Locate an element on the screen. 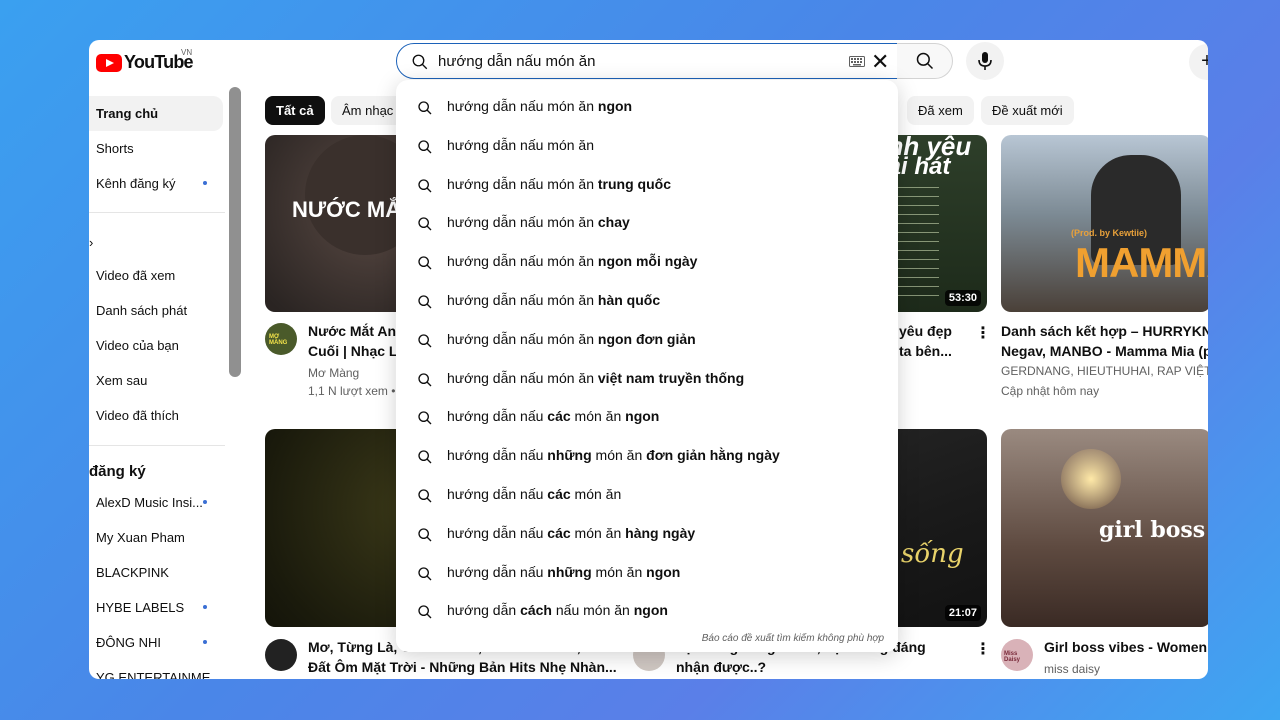  clear-search-icon: ✕ is located at coordinates (880, 62).